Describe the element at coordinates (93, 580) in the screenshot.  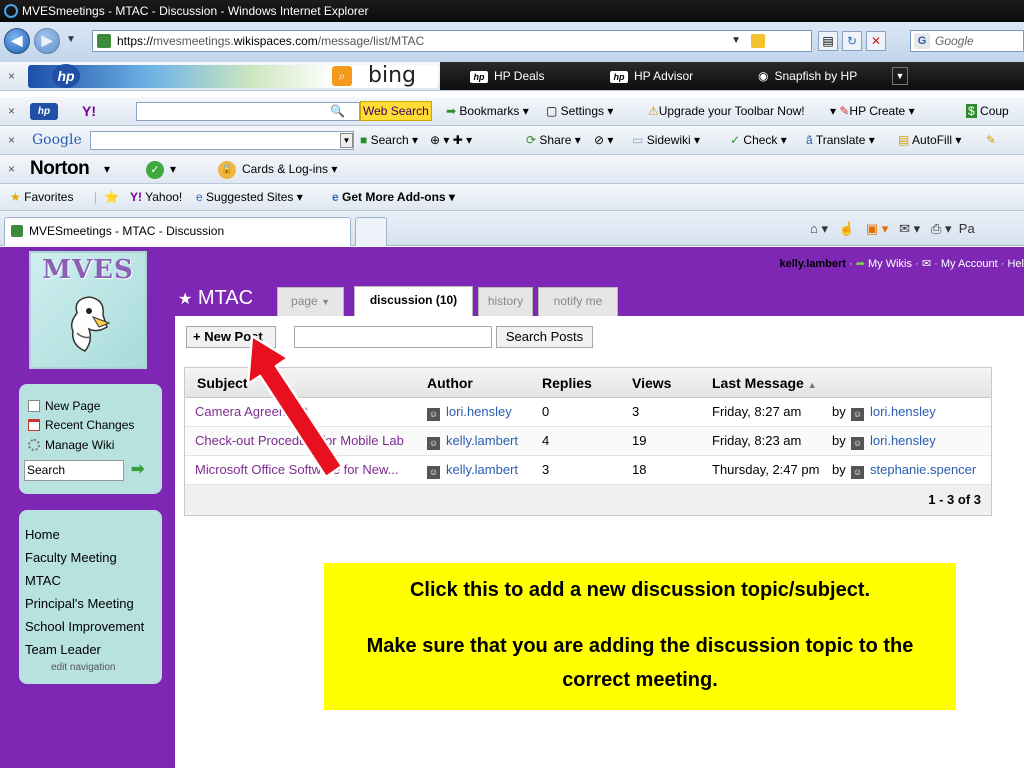
I see `nav-item-mtac: MTAC` at that location.